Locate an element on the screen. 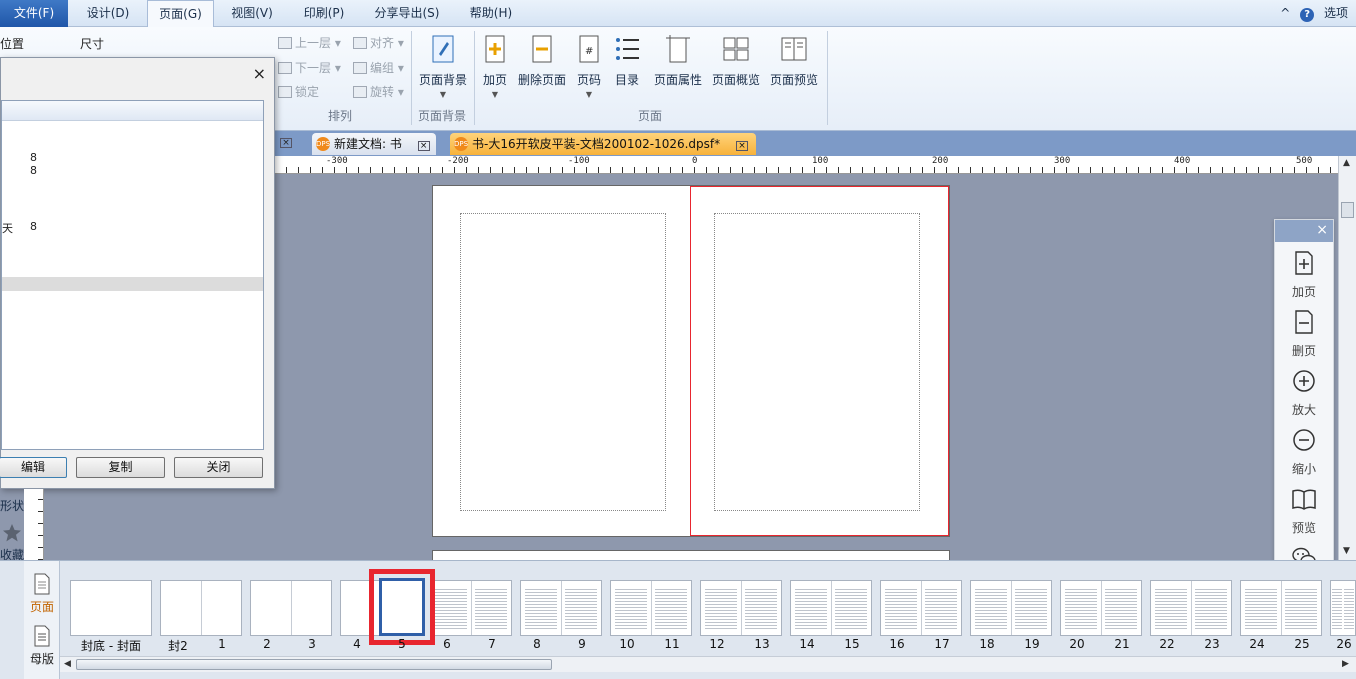 The image size is (1356, 679). collapse-ribbon-icon: ^ is located at coordinates (1285, 13).